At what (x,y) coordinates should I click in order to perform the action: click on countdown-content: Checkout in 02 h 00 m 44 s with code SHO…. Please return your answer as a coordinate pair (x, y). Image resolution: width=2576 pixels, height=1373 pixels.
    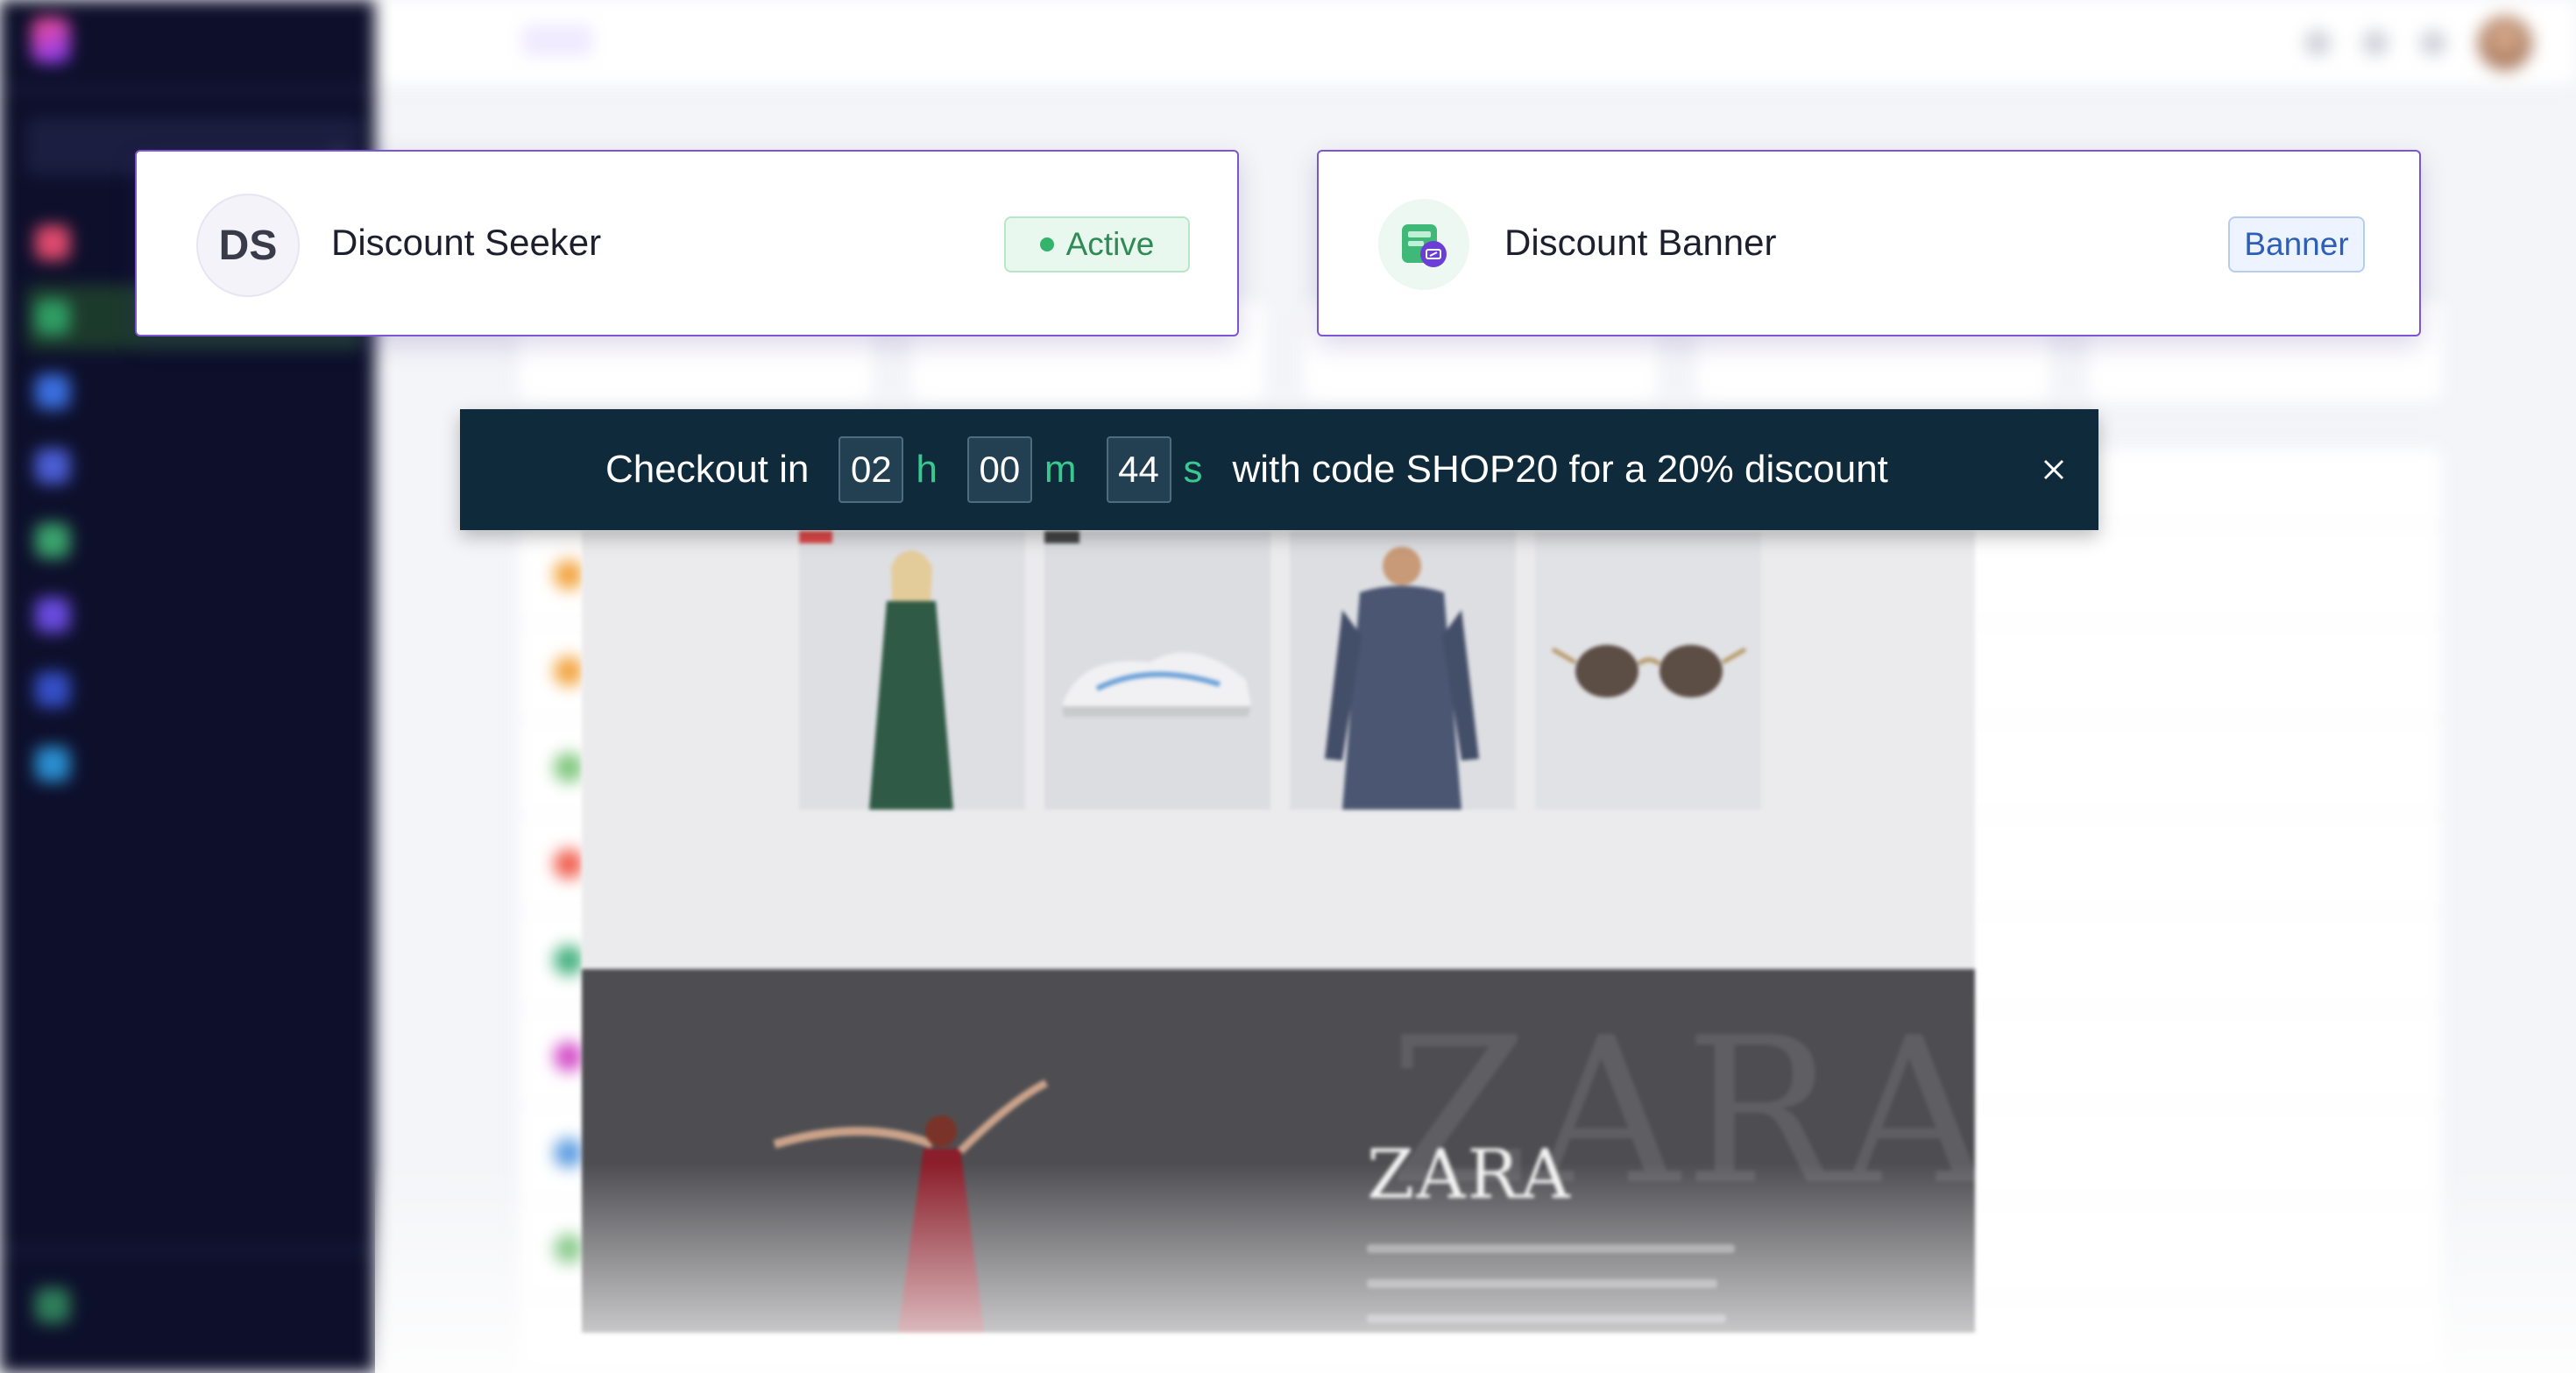
    Looking at the image, I should click on (1246, 470).